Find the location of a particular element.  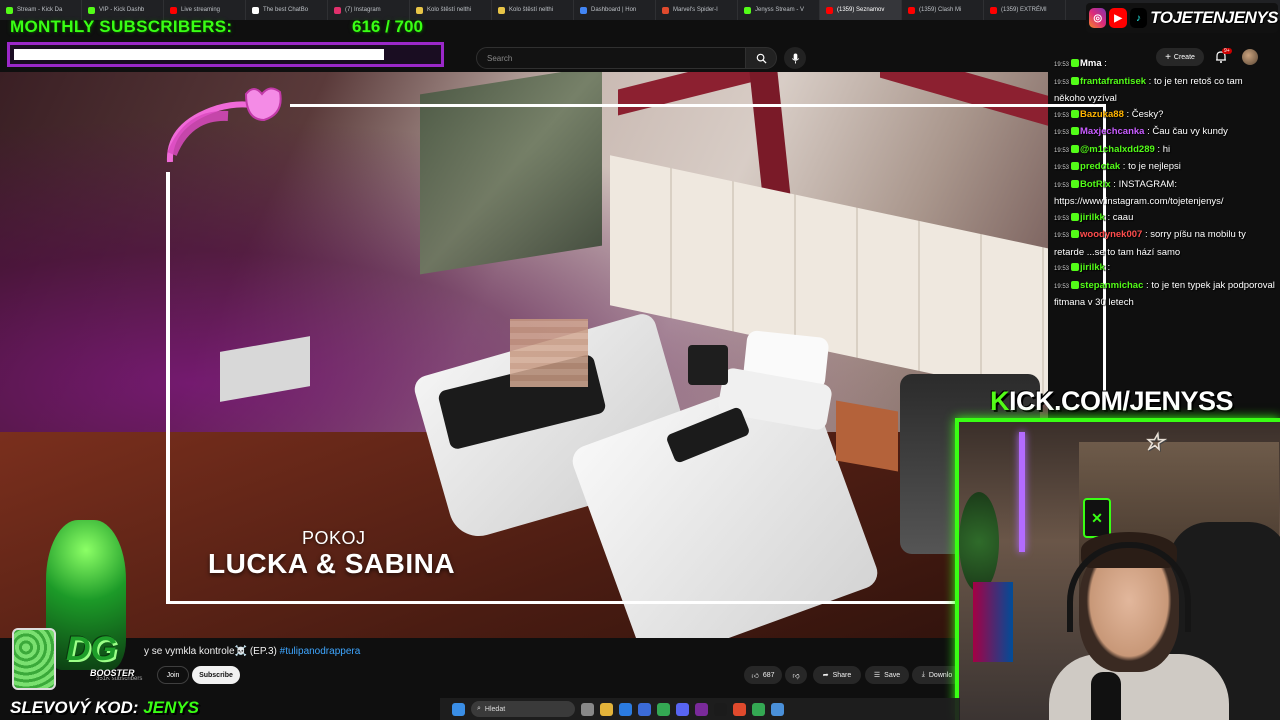

windows-taskbar: ⌕ Hledat is located at coordinates (700, 709).